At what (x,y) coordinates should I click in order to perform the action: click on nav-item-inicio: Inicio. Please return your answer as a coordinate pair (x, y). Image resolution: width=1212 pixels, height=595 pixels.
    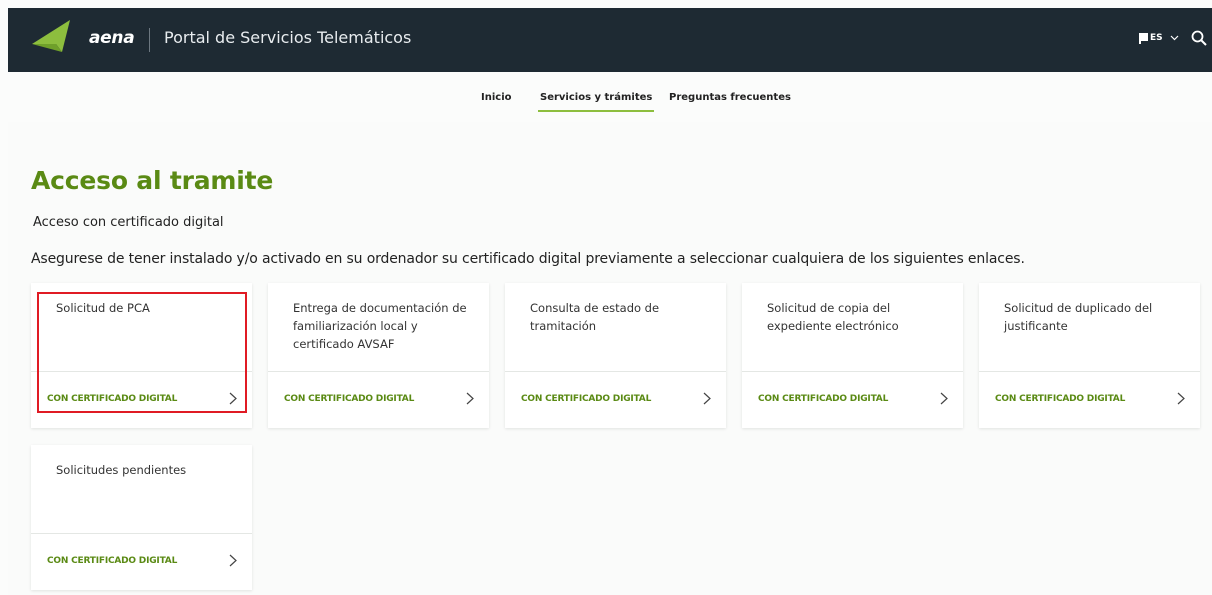
    Looking at the image, I should click on (496, 97).